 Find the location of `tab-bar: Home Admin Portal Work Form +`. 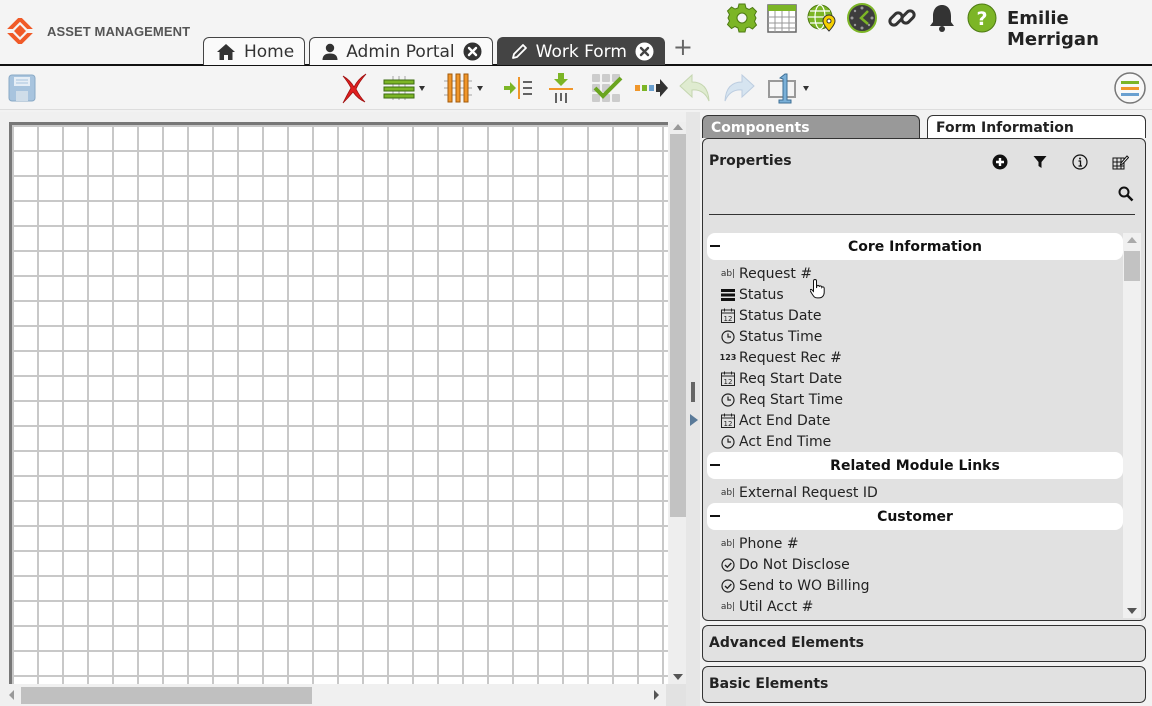

tab-bar: Home Admin Portal Work Form + is located at coordinates (448, 50).